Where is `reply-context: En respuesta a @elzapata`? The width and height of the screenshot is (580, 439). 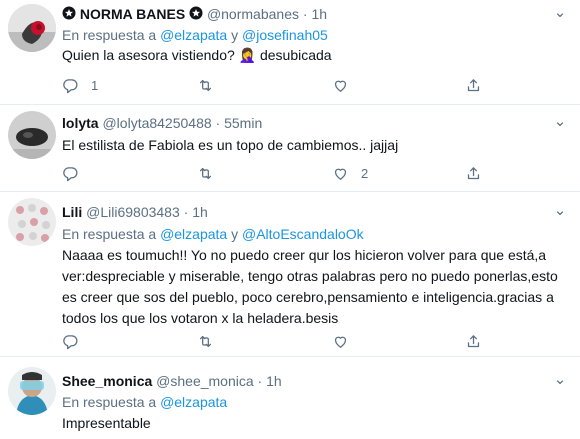 reply-context: En respuesta a @elzapata is located at coordinates (144, 402).